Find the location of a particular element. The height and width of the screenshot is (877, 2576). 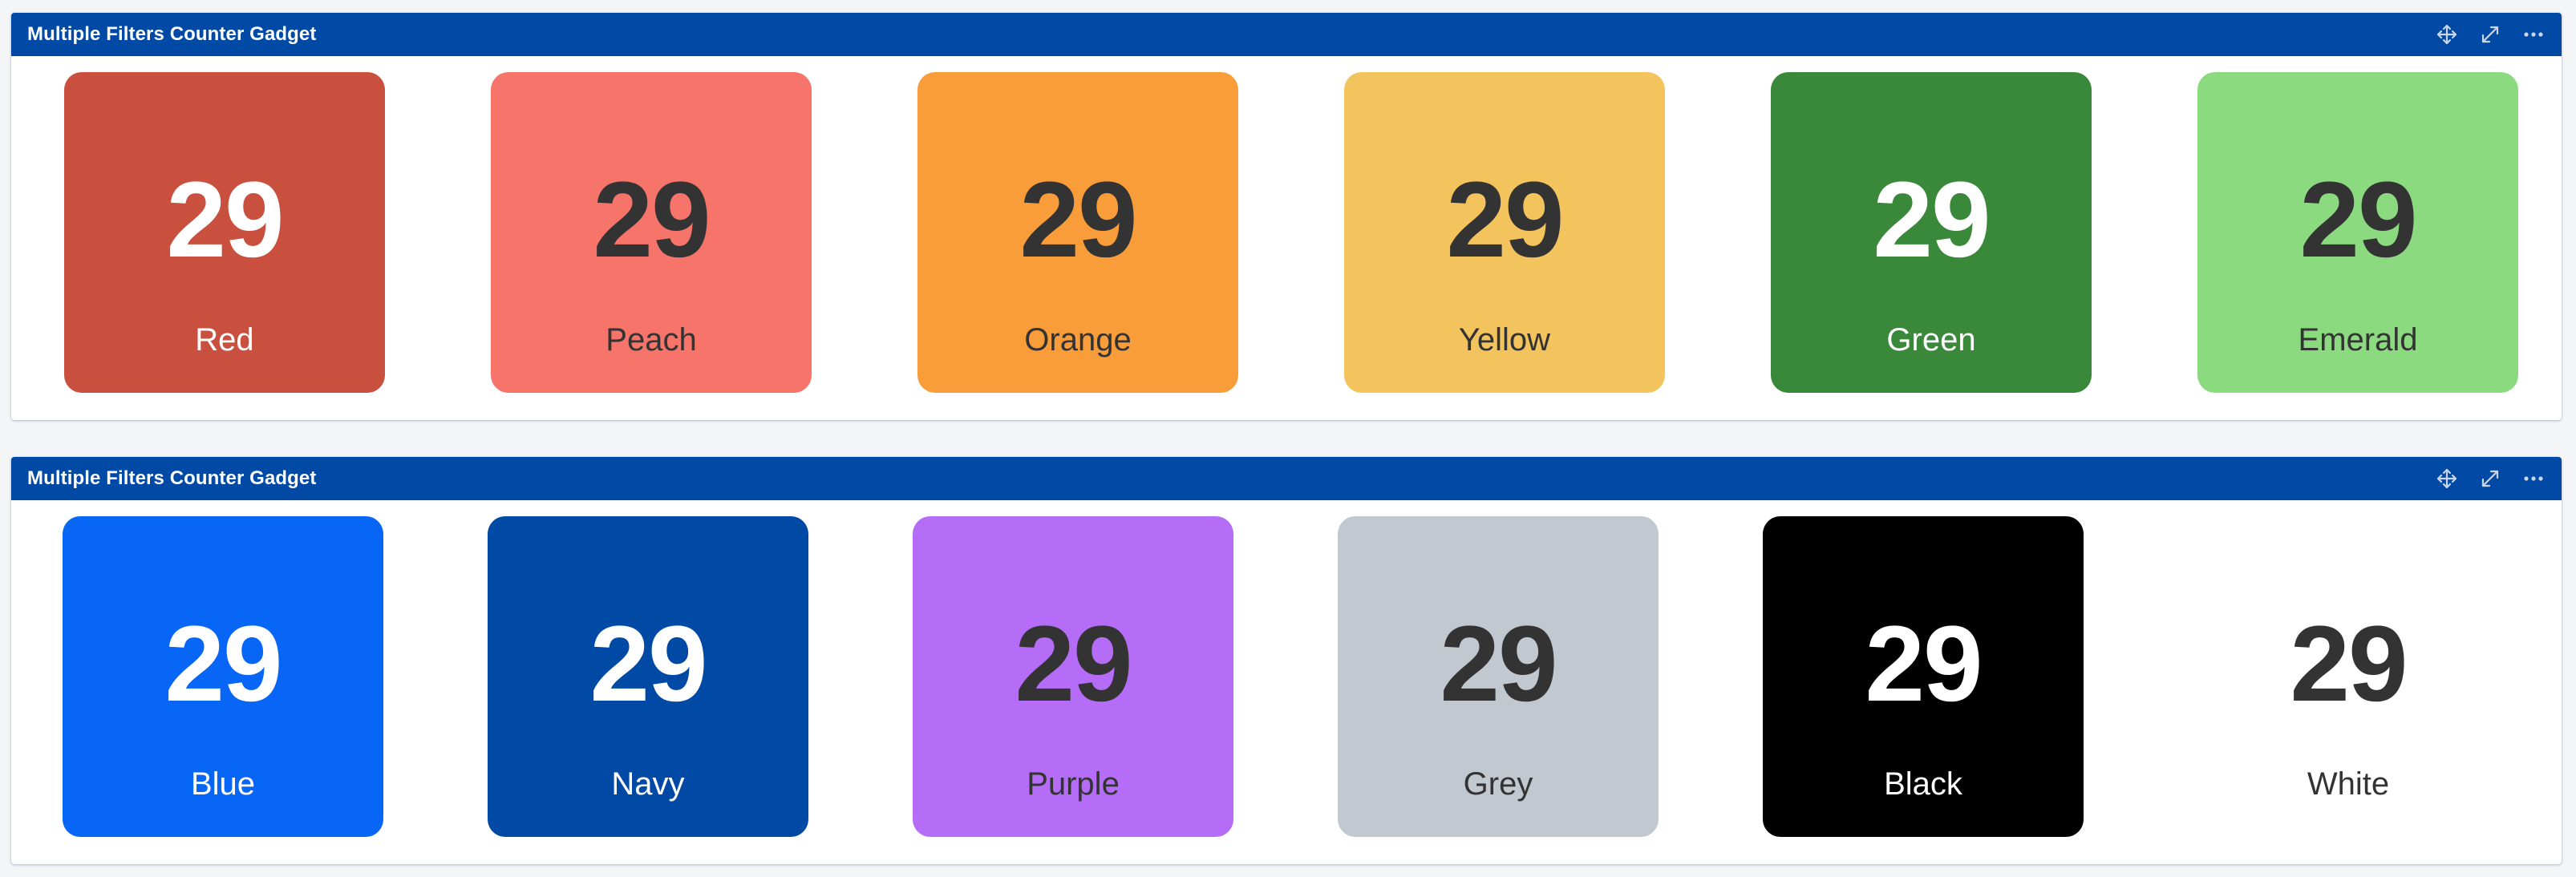

counter-tile-peach: 29 Peach is located at coordinates (651, 232).